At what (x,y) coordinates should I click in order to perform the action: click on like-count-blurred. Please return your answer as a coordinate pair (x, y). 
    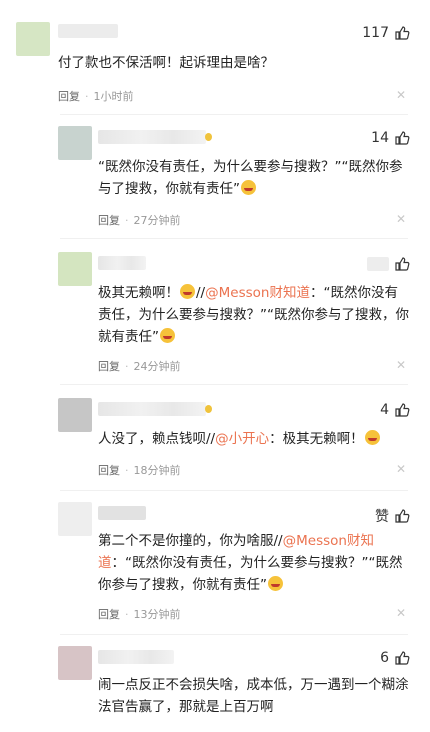
    Looking at the image, I should click on (378, 264).